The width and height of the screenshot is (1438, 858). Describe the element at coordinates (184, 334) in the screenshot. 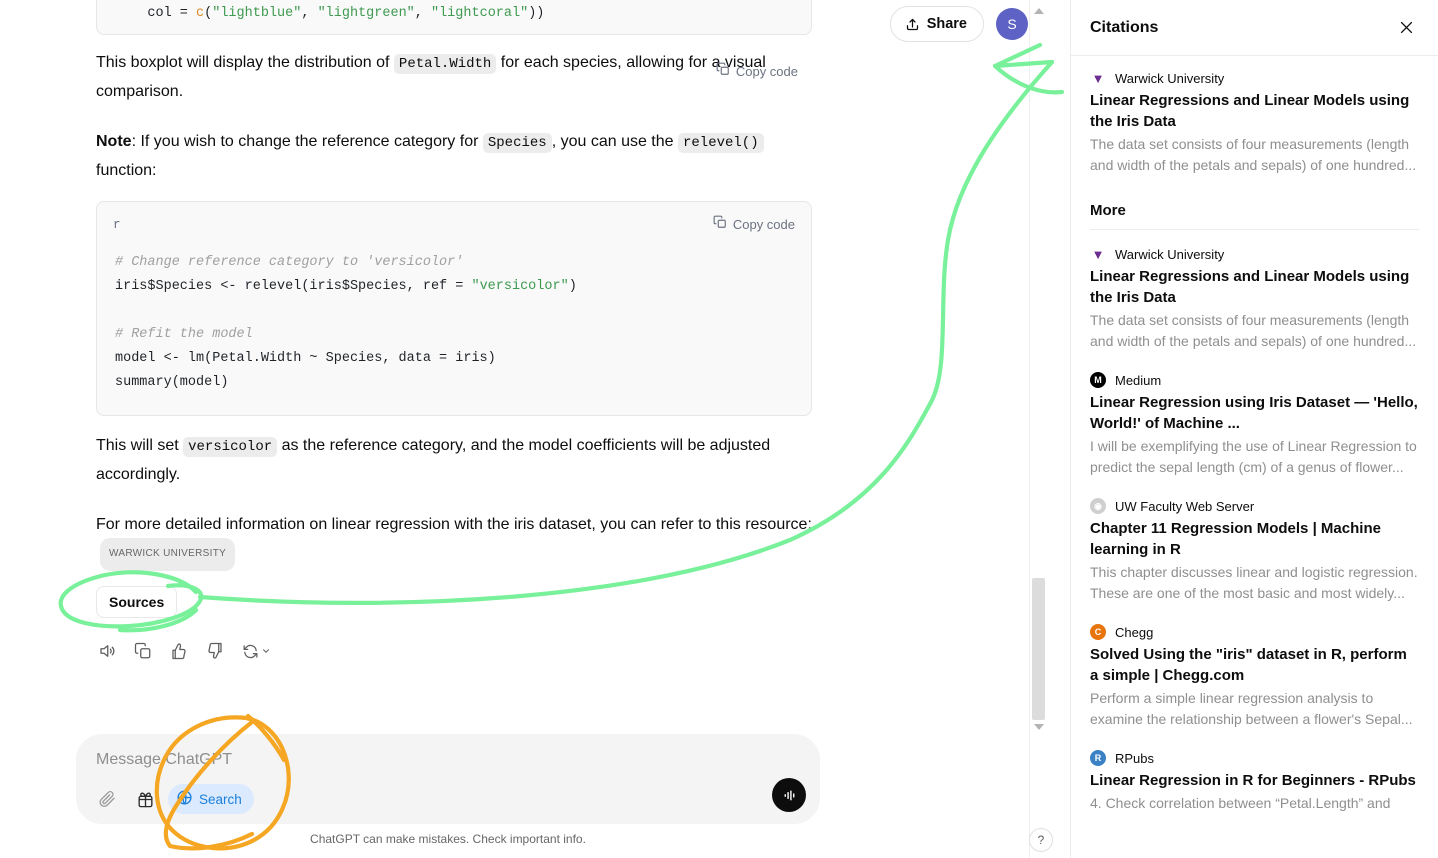

I see `code-comment-2: # Refit the model` at that location.